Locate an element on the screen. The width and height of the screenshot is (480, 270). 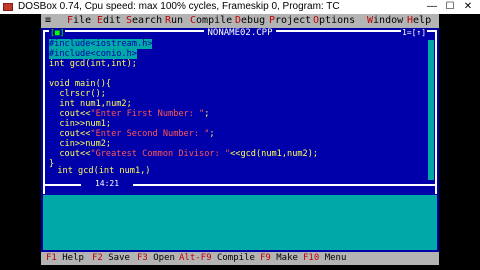
menu-edit: Edit is located at coordinates (109, 21).